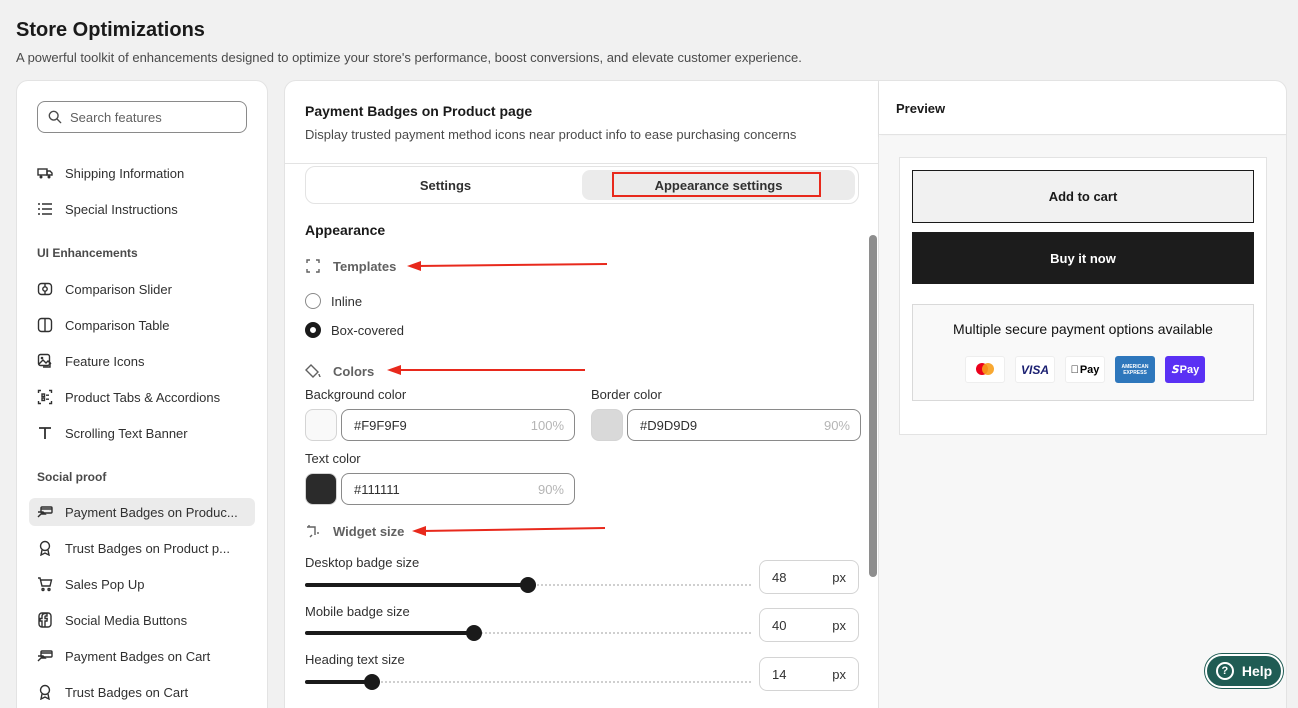 This screenshot has height=708, width=1298. Describe the element at coordinates (582, 163) in the screenshot. I see `divider` at that location.